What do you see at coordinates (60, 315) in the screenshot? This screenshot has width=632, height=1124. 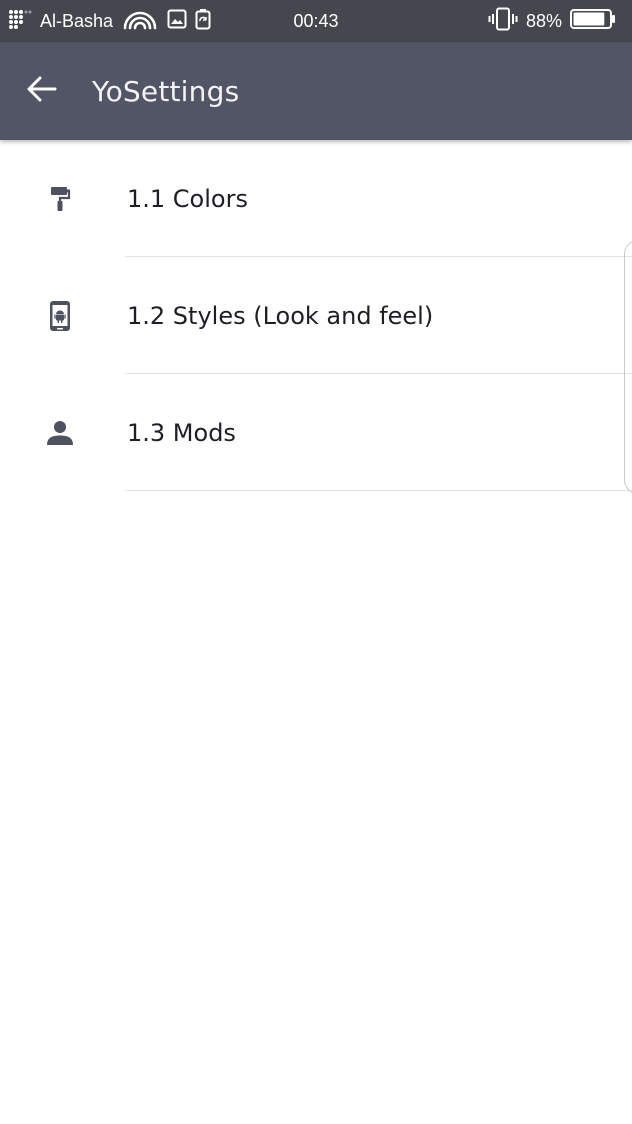 I see `android-phone-icon` at bounding box center [60, 315].